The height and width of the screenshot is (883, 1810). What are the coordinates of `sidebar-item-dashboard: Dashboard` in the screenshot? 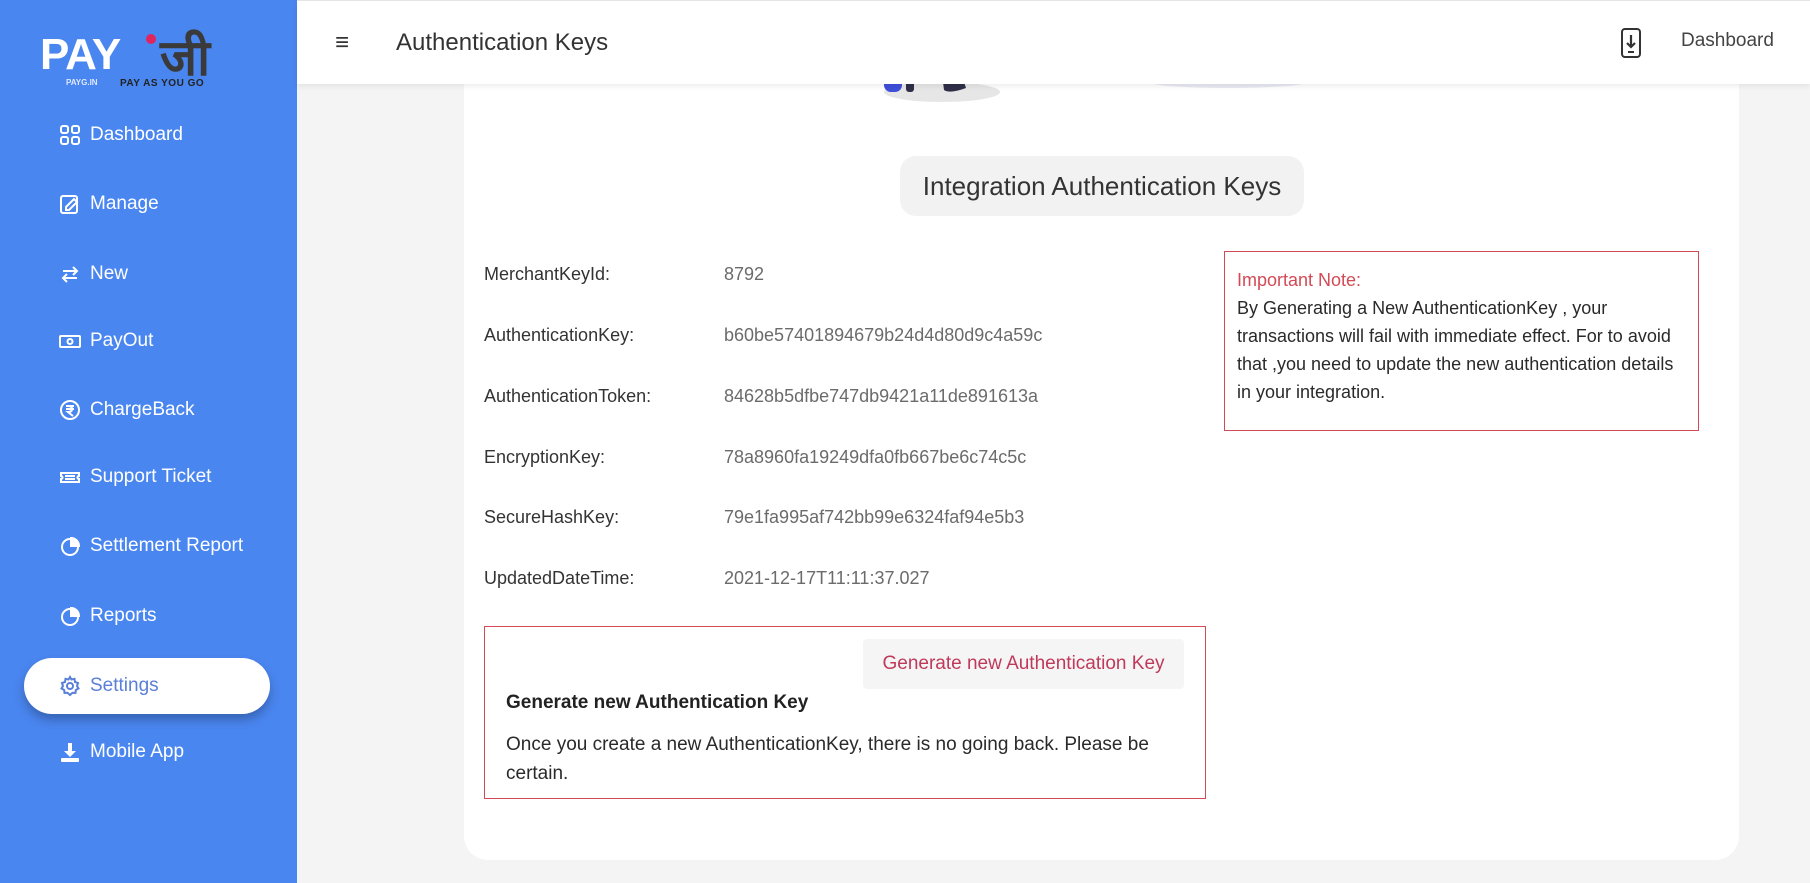 It's located at (147, 135).